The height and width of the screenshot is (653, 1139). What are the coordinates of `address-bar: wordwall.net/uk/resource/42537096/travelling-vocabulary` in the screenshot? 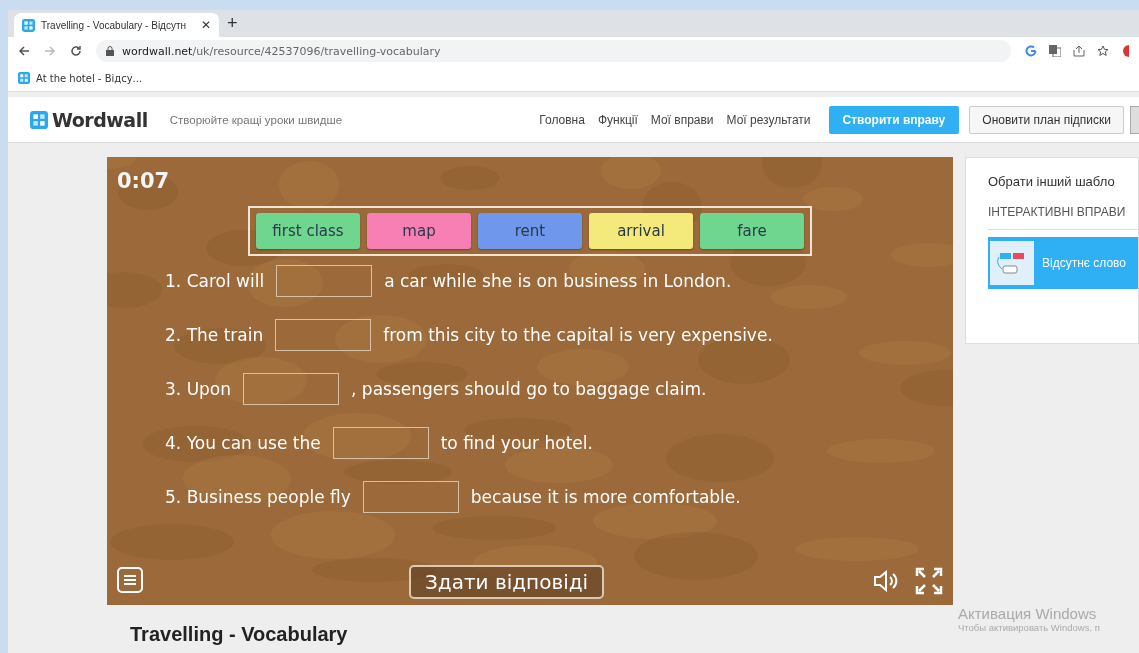 It's located at (553, 51).